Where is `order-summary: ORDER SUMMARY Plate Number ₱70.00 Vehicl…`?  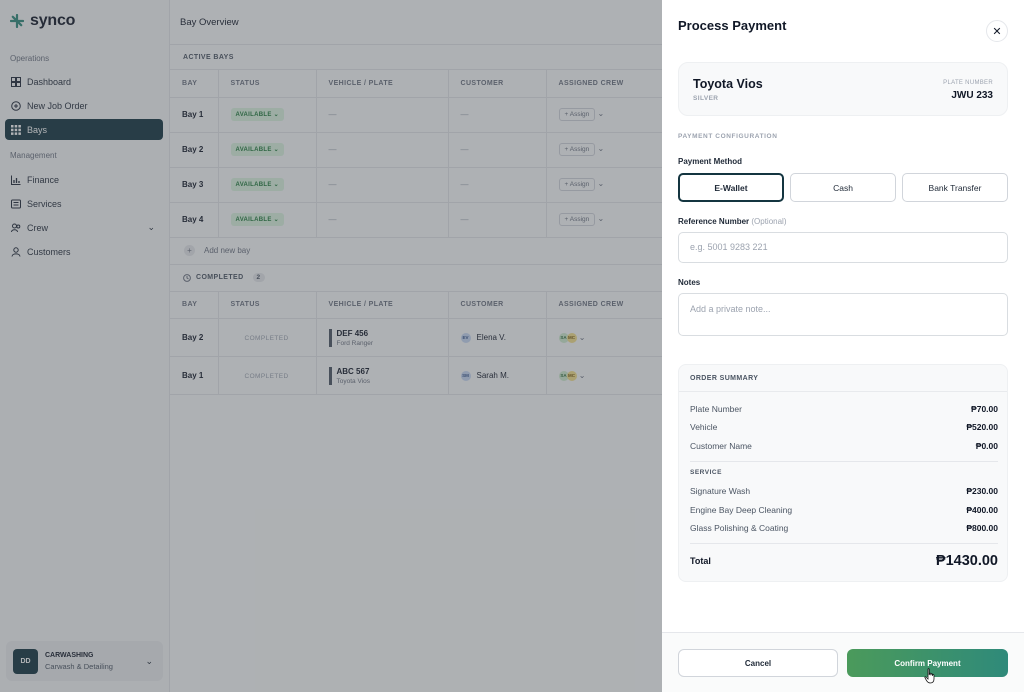 order-summary: ORDER SUMMARY Plate Number ₱70.00 Vehicl… is located at coordinates (843, 473).